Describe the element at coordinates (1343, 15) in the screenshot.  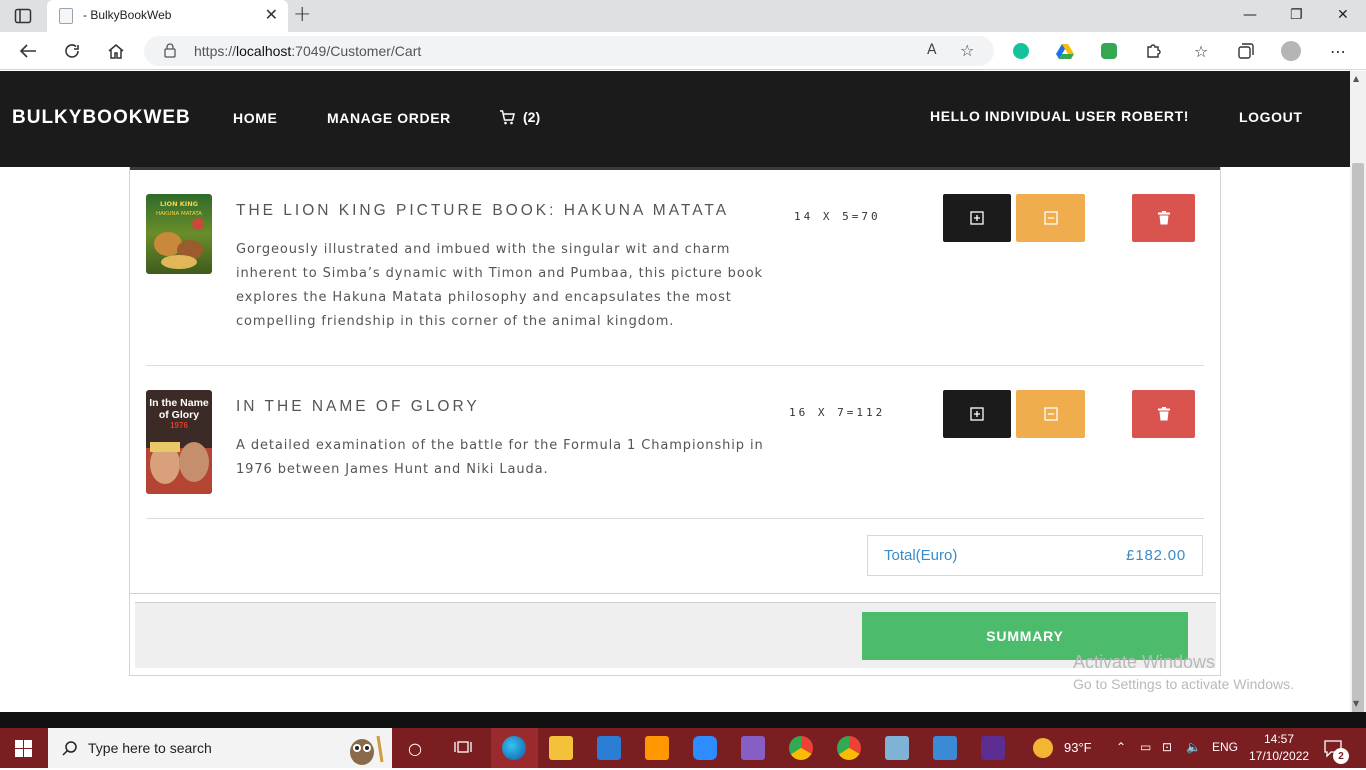
I see `close-window-button: ✕` at that location.